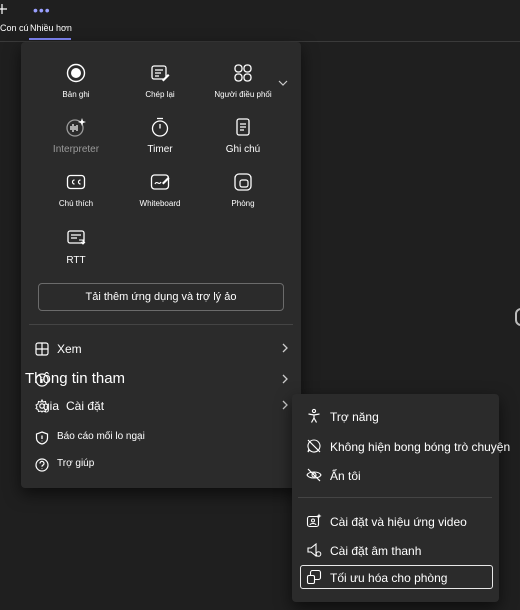 This screenshot has width=520, height=610. What do you see at coordinates (14, 28) in the screenshot?
I see `toolbar-item-label: Con cú` at bounding box center [14, 28].